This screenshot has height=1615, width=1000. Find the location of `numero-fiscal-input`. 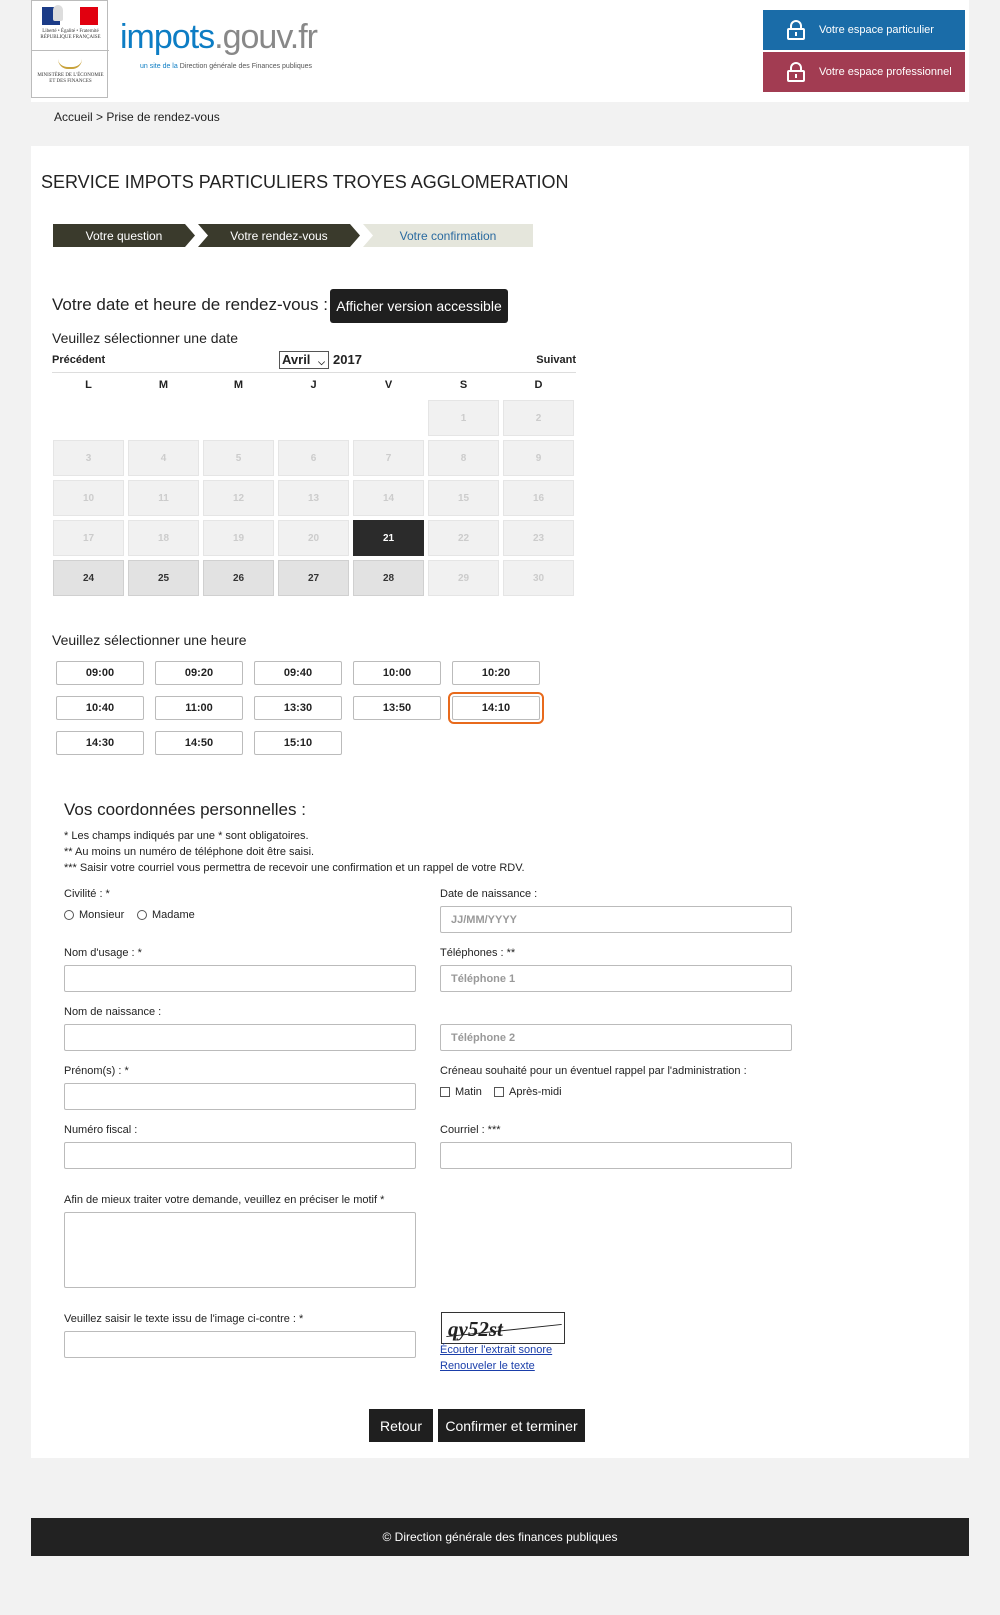

numero-fiscal-input is located at coordinates (240, 1155).